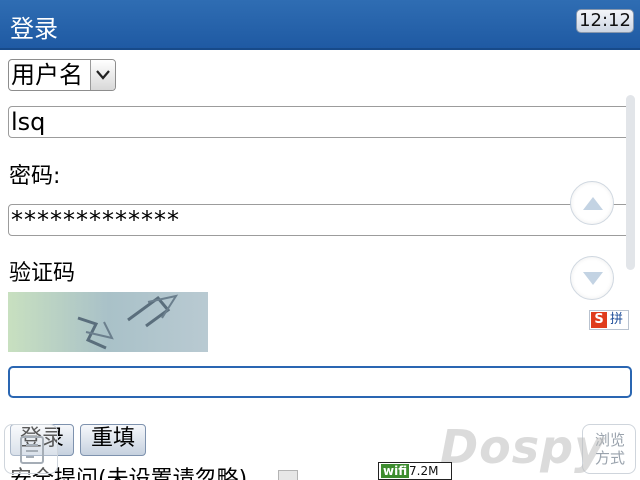  Describe the element at coordinates (599, 320) in the screenshot. I see `sogou-icon: S` at that location.